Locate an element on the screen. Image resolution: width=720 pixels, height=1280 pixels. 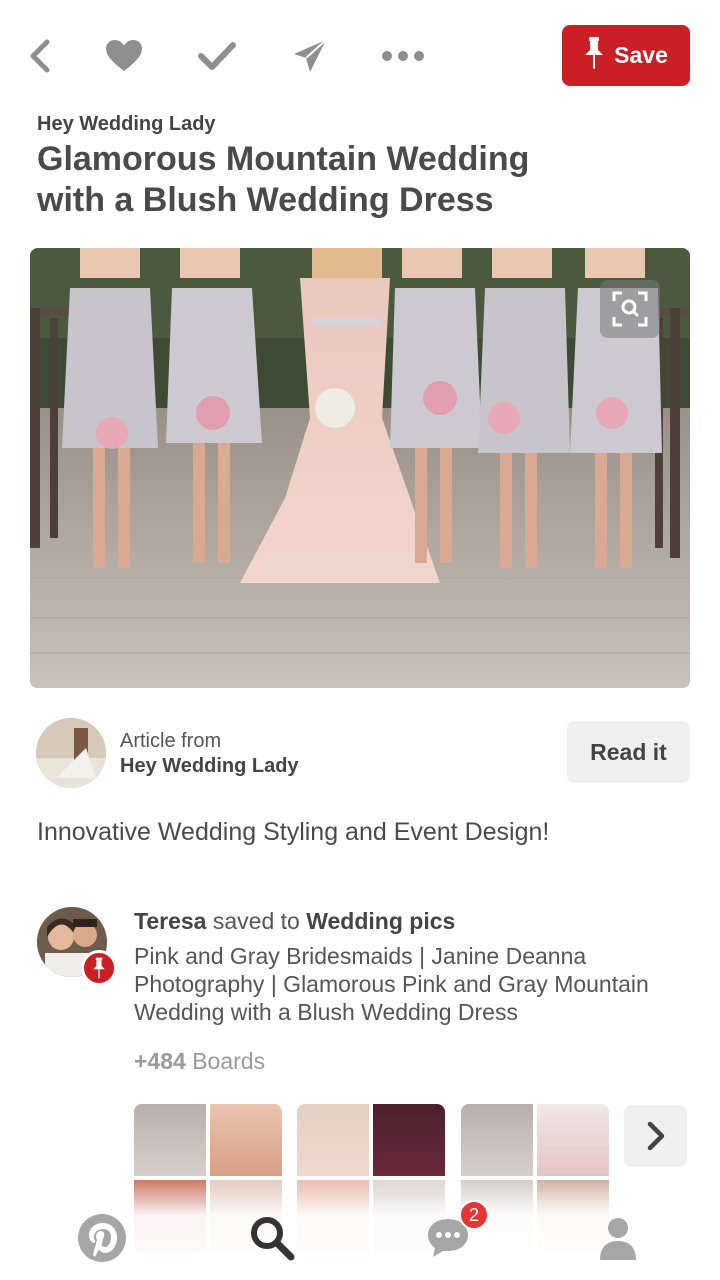
boards-count-number: +484 is located at coordinates (160, 1061).